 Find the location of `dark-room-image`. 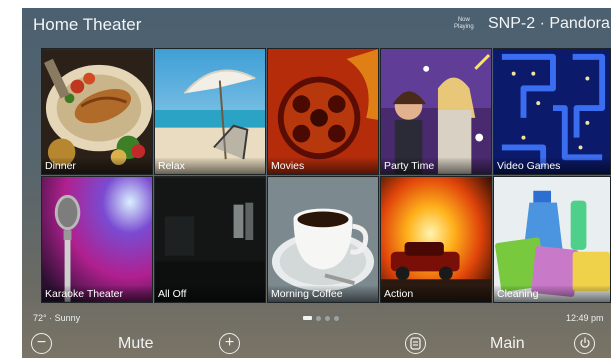

dark-room-image is located at coordinates (210, 239).